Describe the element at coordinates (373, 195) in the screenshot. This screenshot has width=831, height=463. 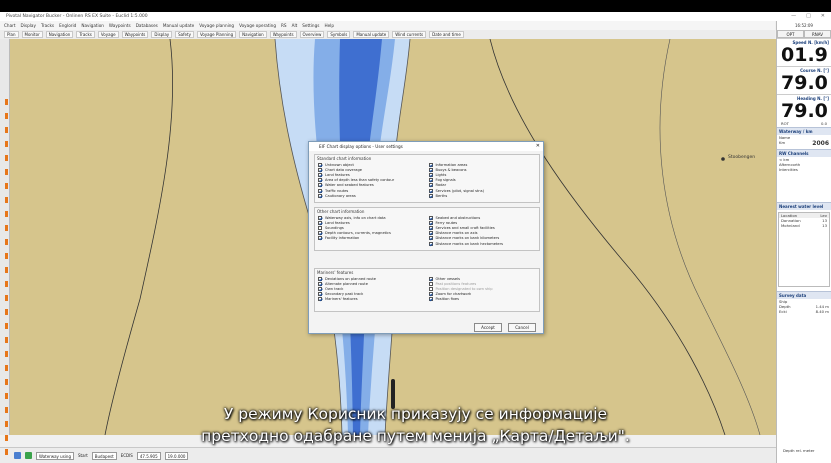
I see `display-option: Cautionary areas` at that location.